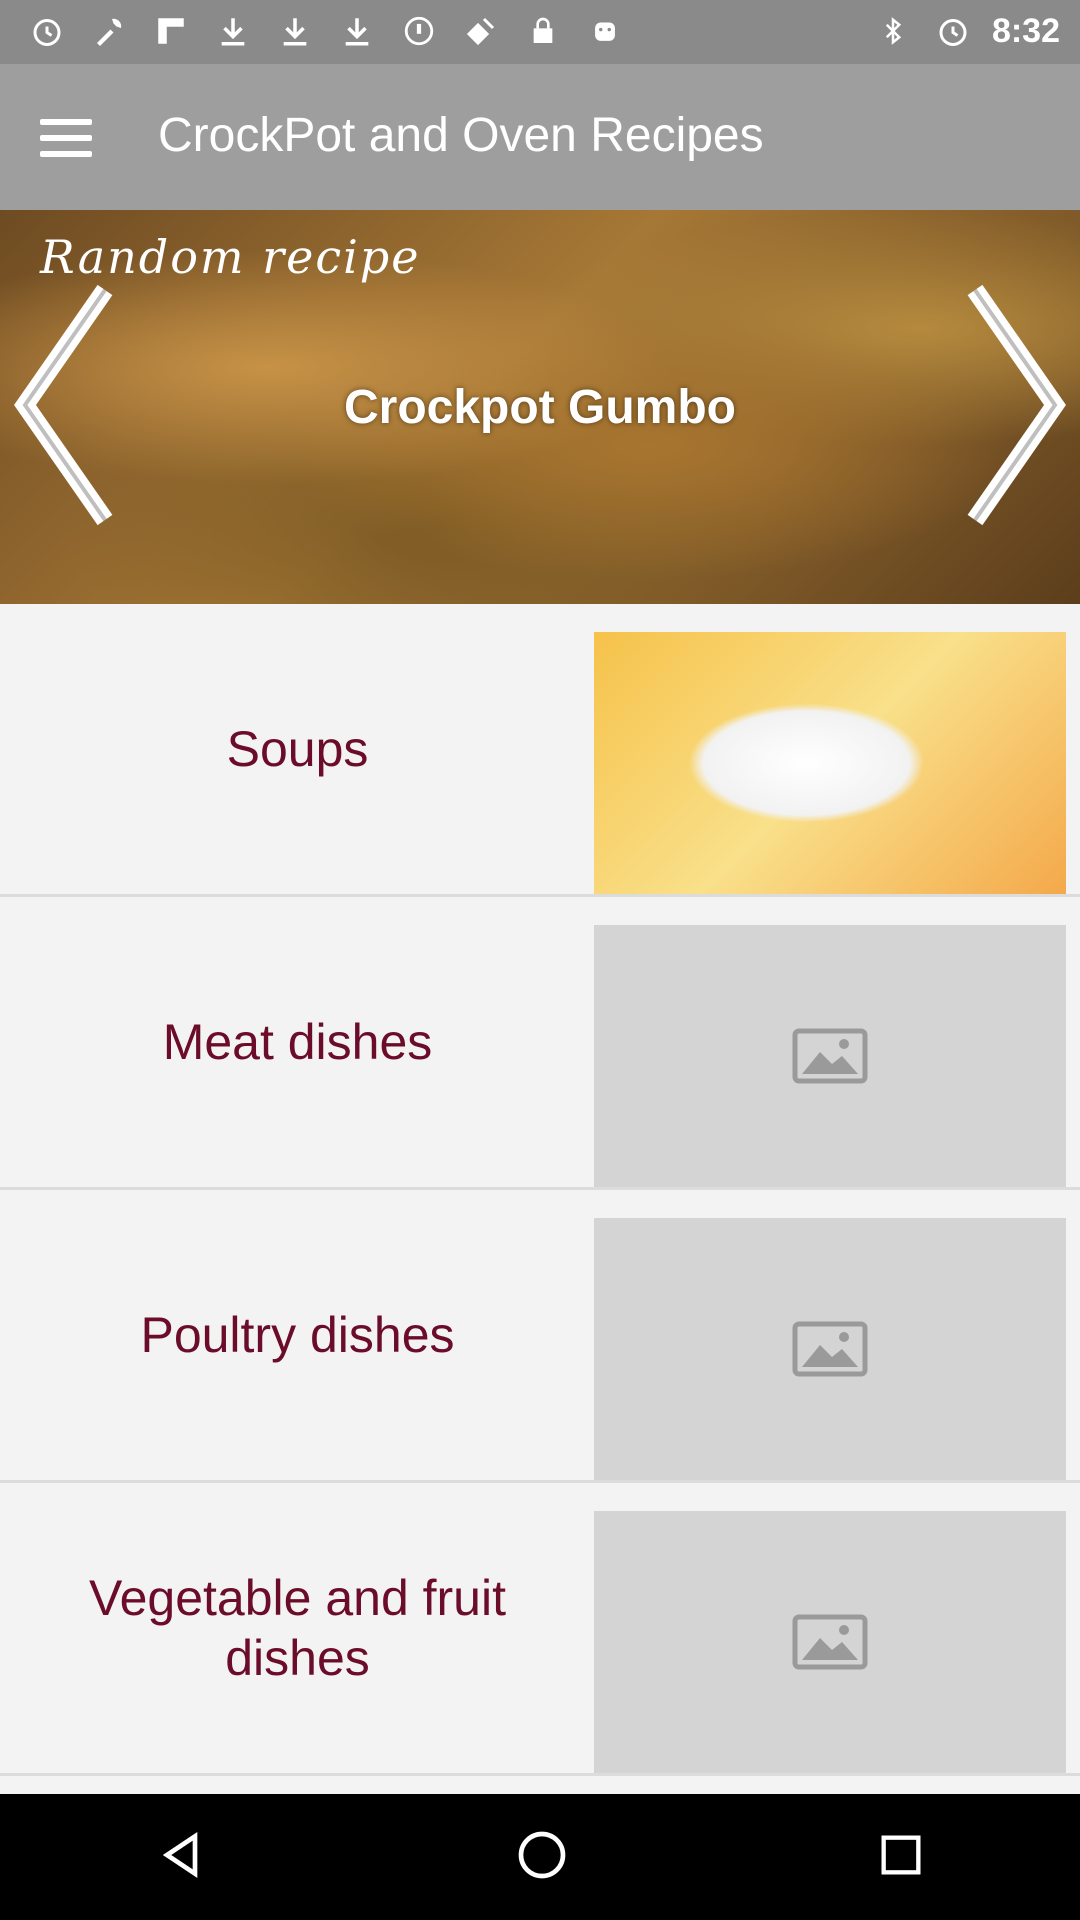  I want to click on recents-icon, so click(901, 1857).